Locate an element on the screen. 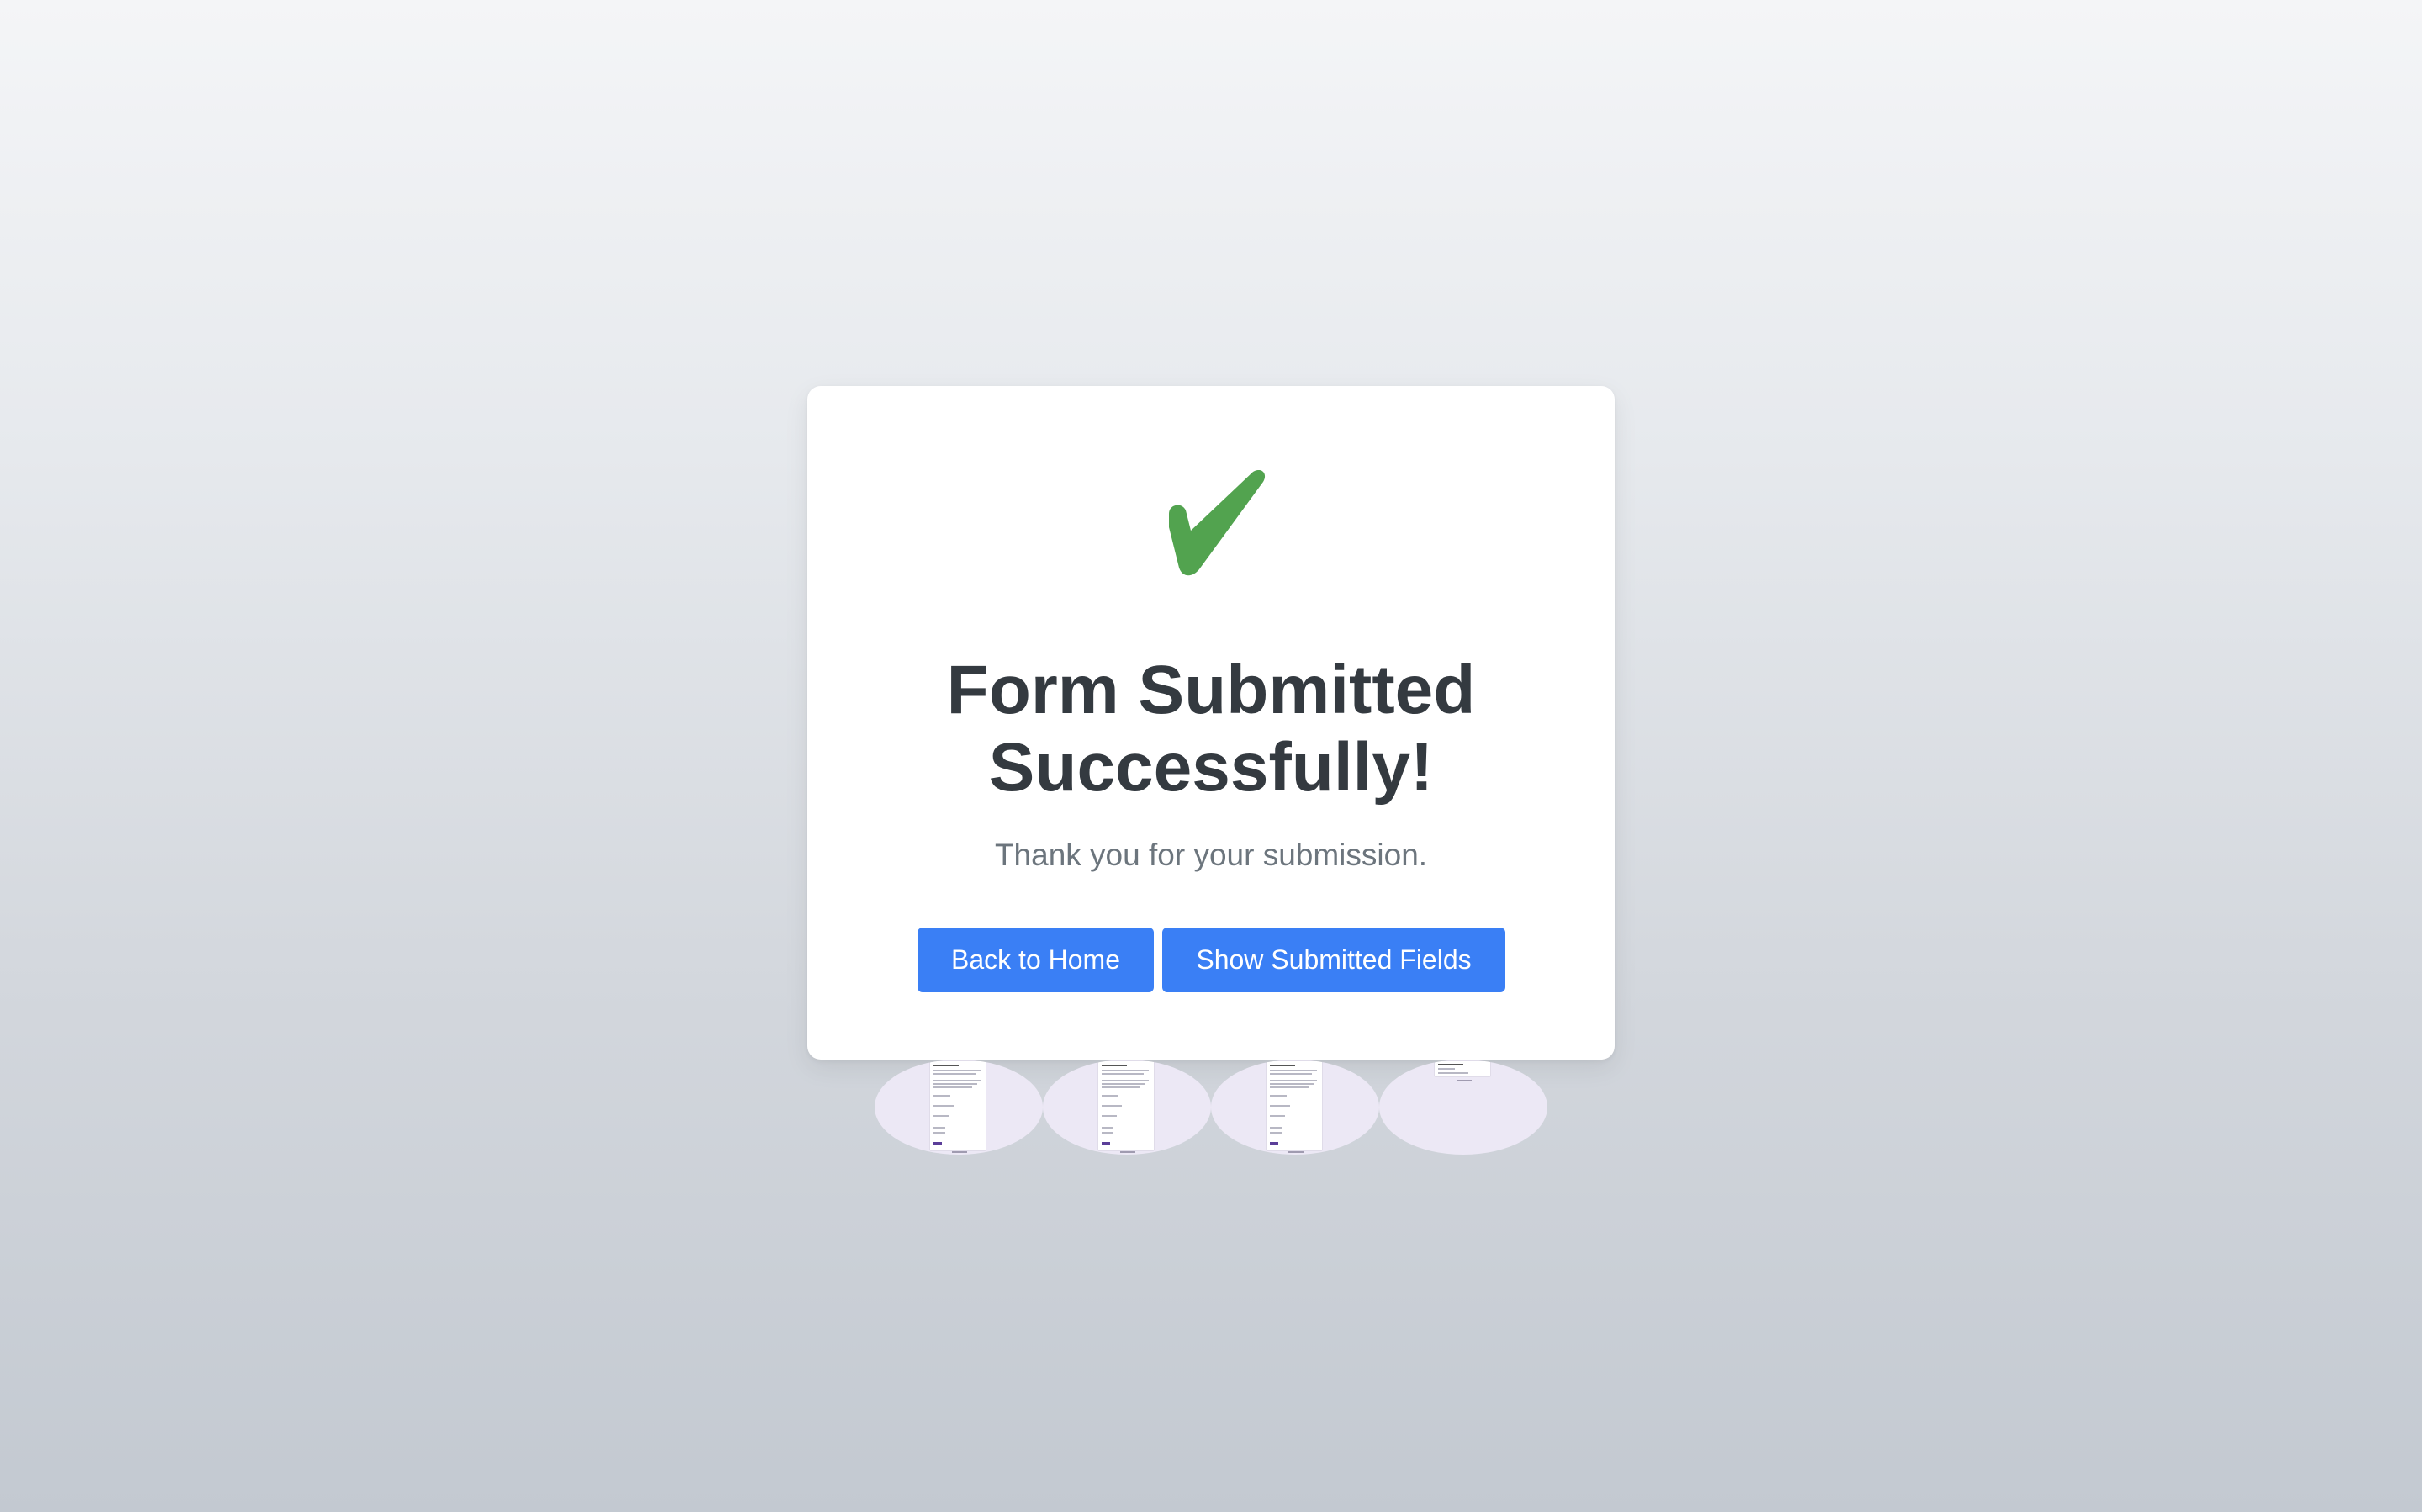  action-buttons: Back to Home Show Submitted Fields is located at coordinates (1211, 960).